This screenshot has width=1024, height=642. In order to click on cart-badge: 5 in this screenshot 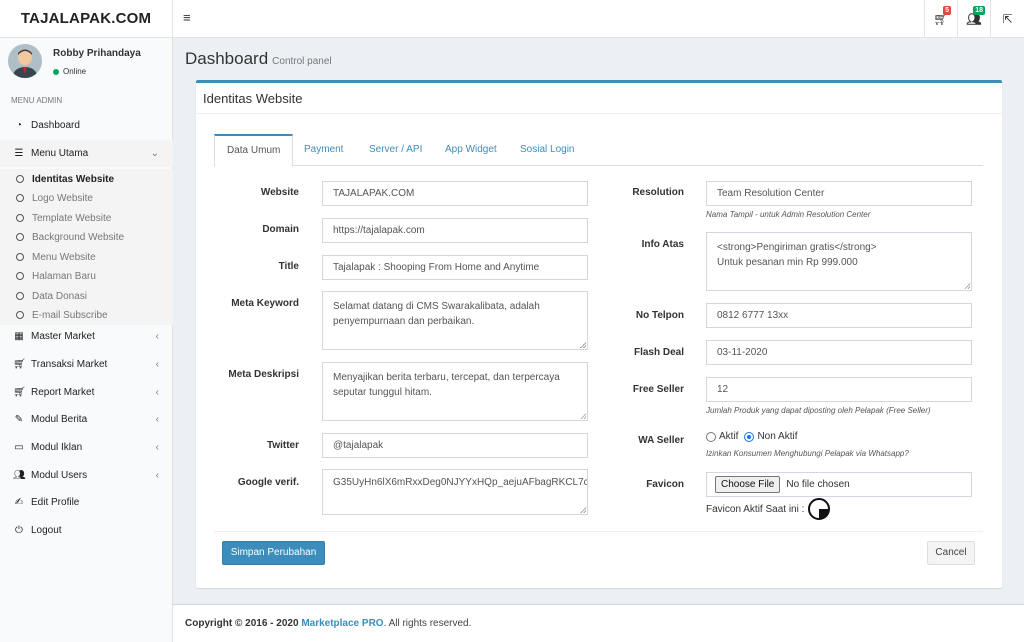, I will do `click(947, 10)`.